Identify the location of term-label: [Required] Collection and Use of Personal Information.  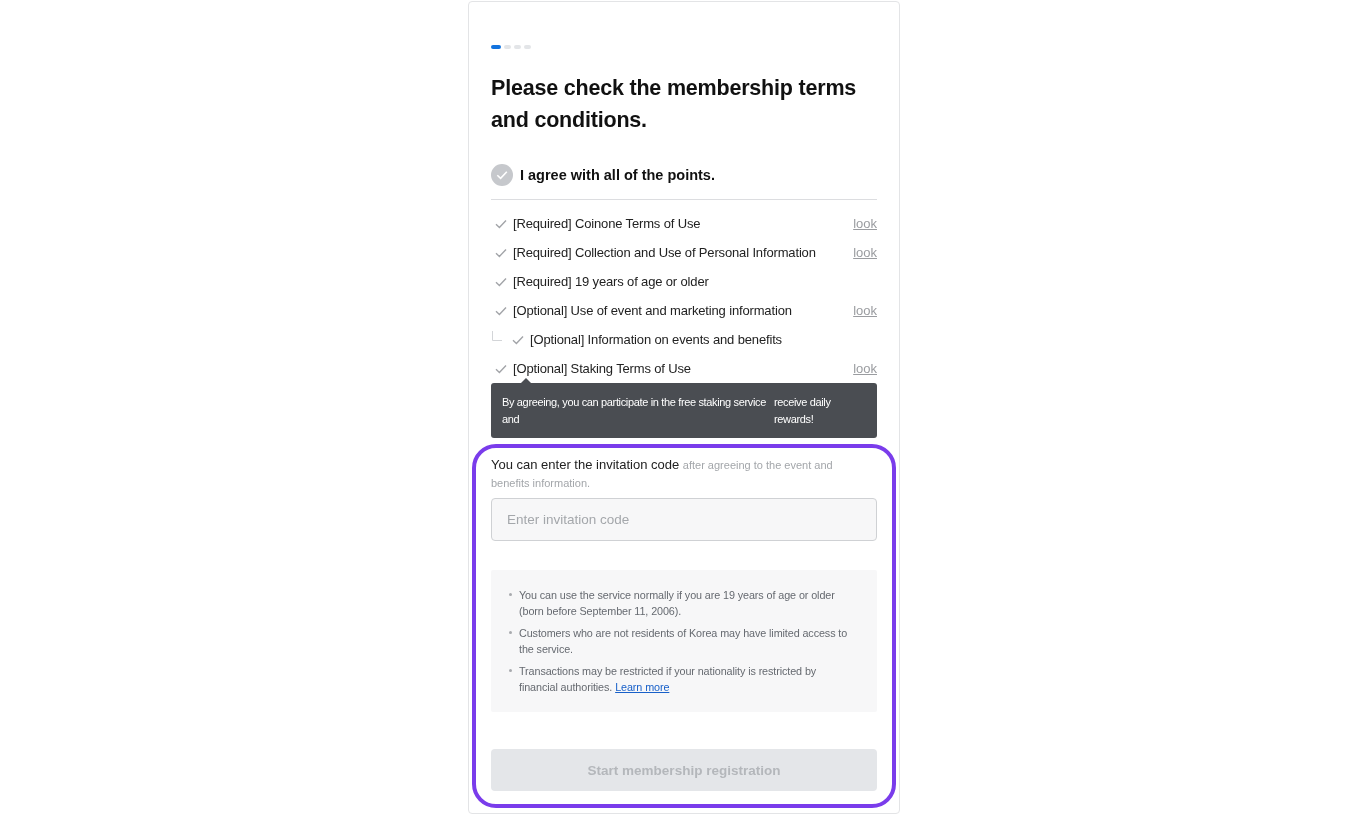
(665, 252).